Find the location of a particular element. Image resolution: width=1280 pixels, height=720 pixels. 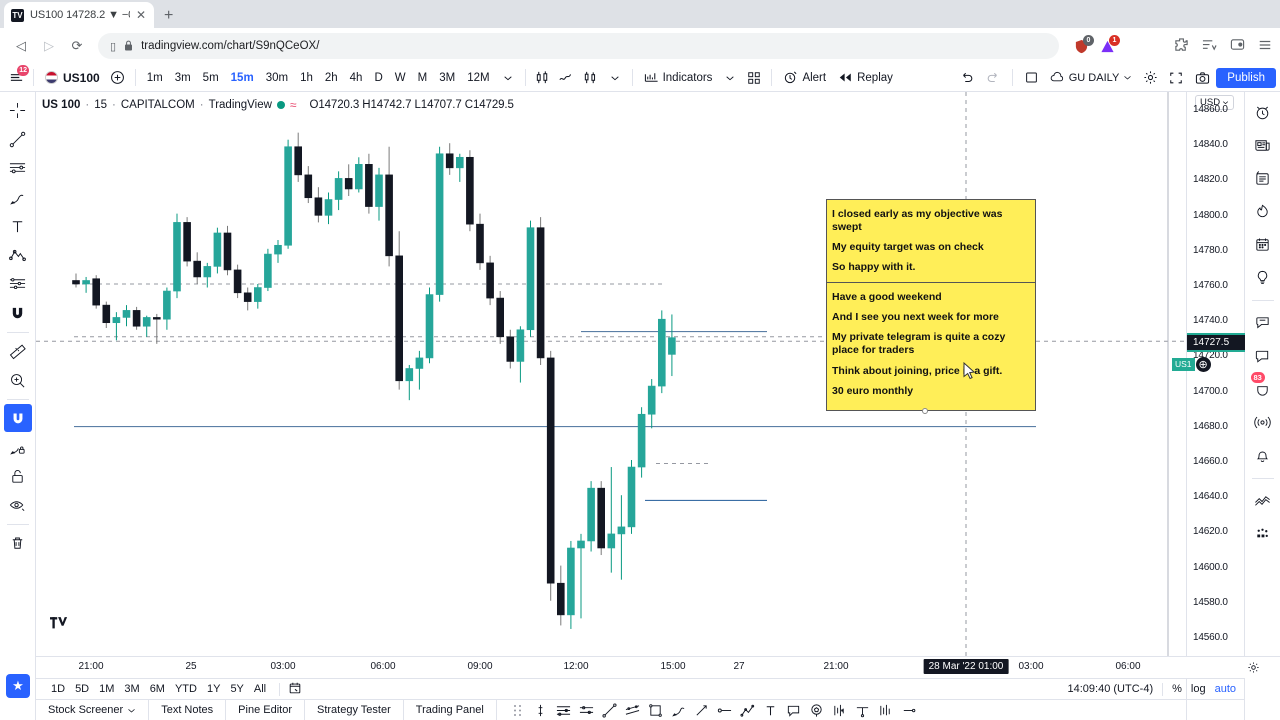

close-icon: ✕ is located at coordinates (141, 15).